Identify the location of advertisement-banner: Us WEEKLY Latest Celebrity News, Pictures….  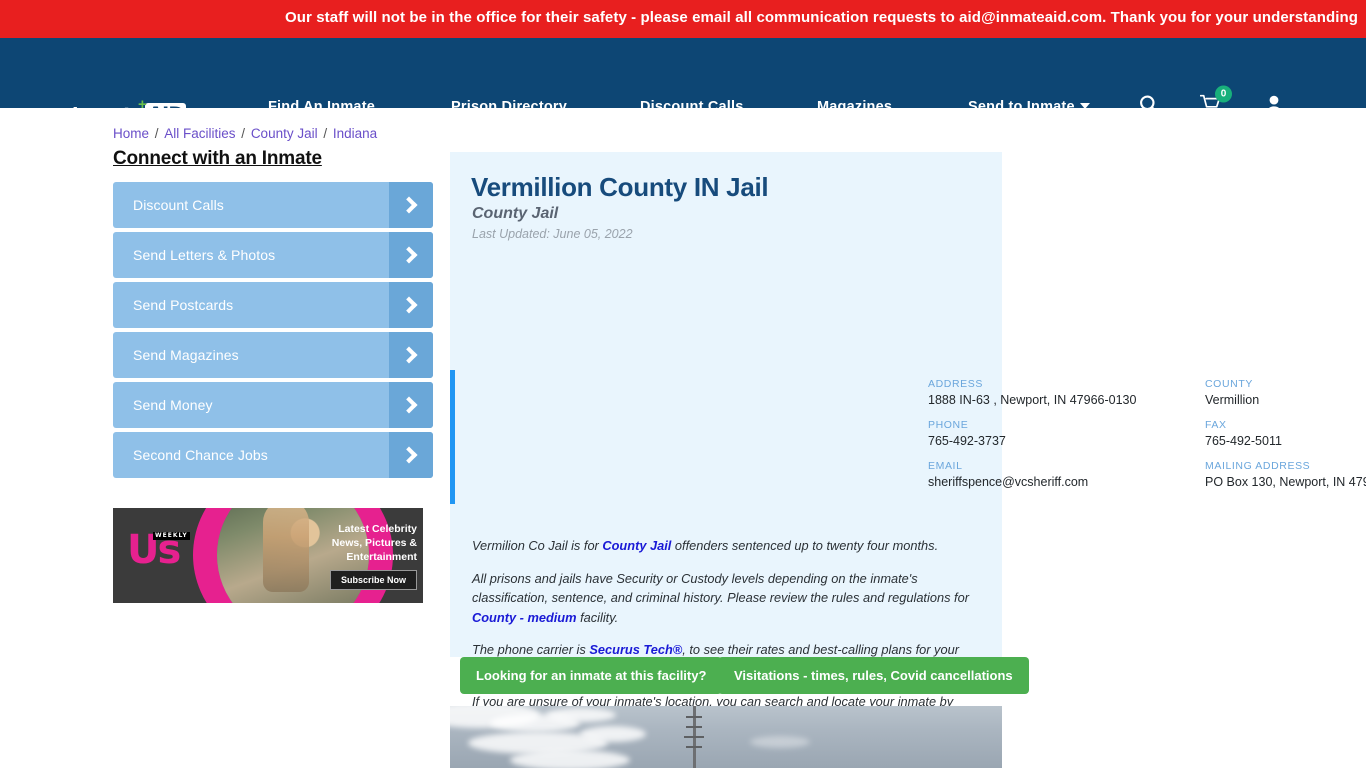
(268, 555).